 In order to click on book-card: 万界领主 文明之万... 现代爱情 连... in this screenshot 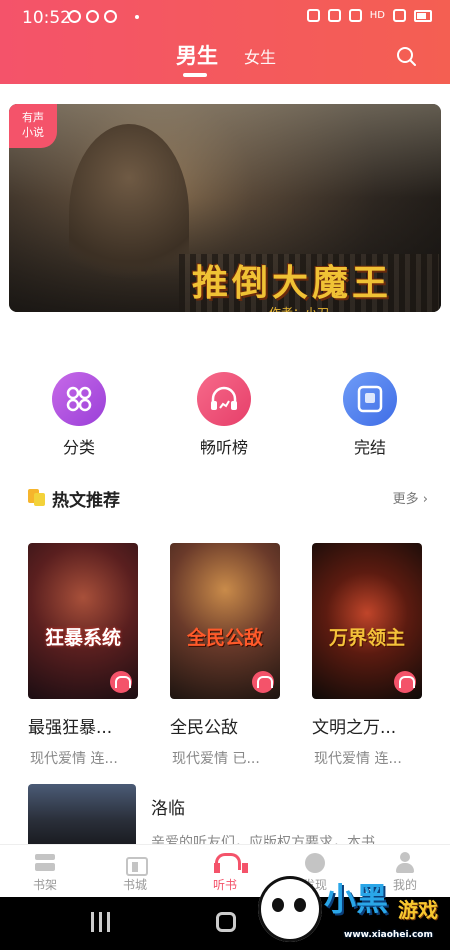, I will do `click(367, 655)`.